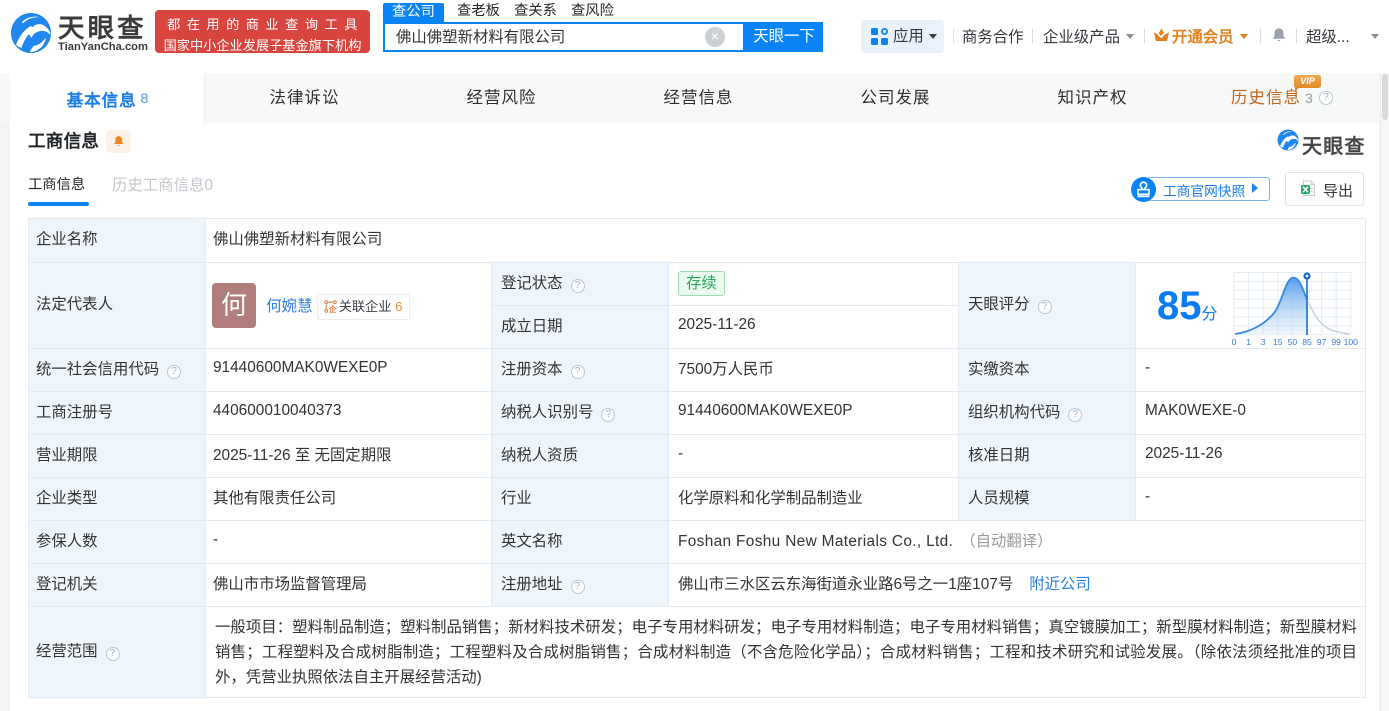 Image resolution: width=1389 pixels, height=711 pixels. Describe the element at coordinates (1263, 342) in the screenshot. I see `svg-text: 3` at that location.